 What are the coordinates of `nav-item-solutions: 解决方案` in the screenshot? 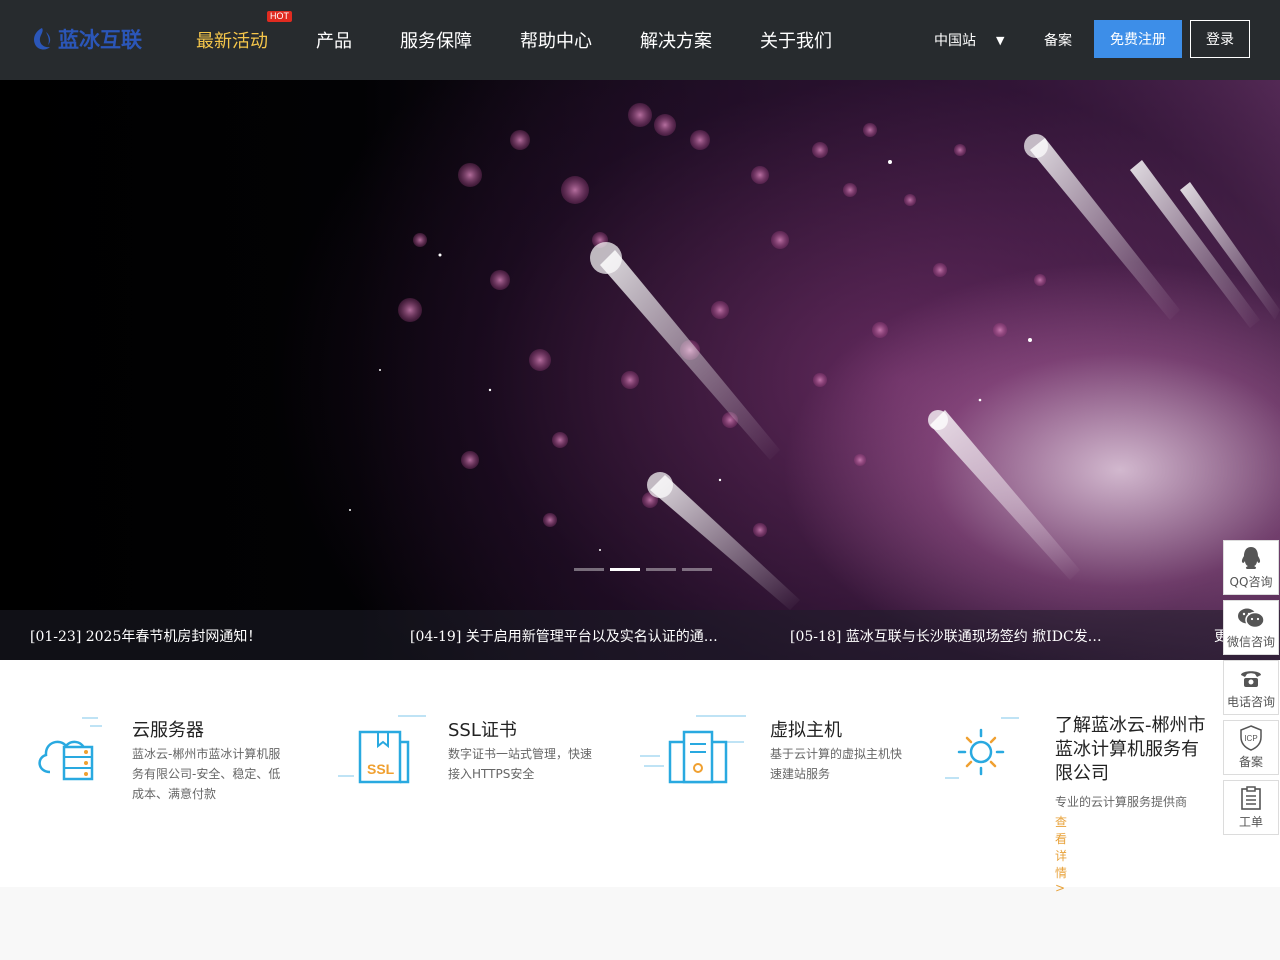 It's located at (676, 40).